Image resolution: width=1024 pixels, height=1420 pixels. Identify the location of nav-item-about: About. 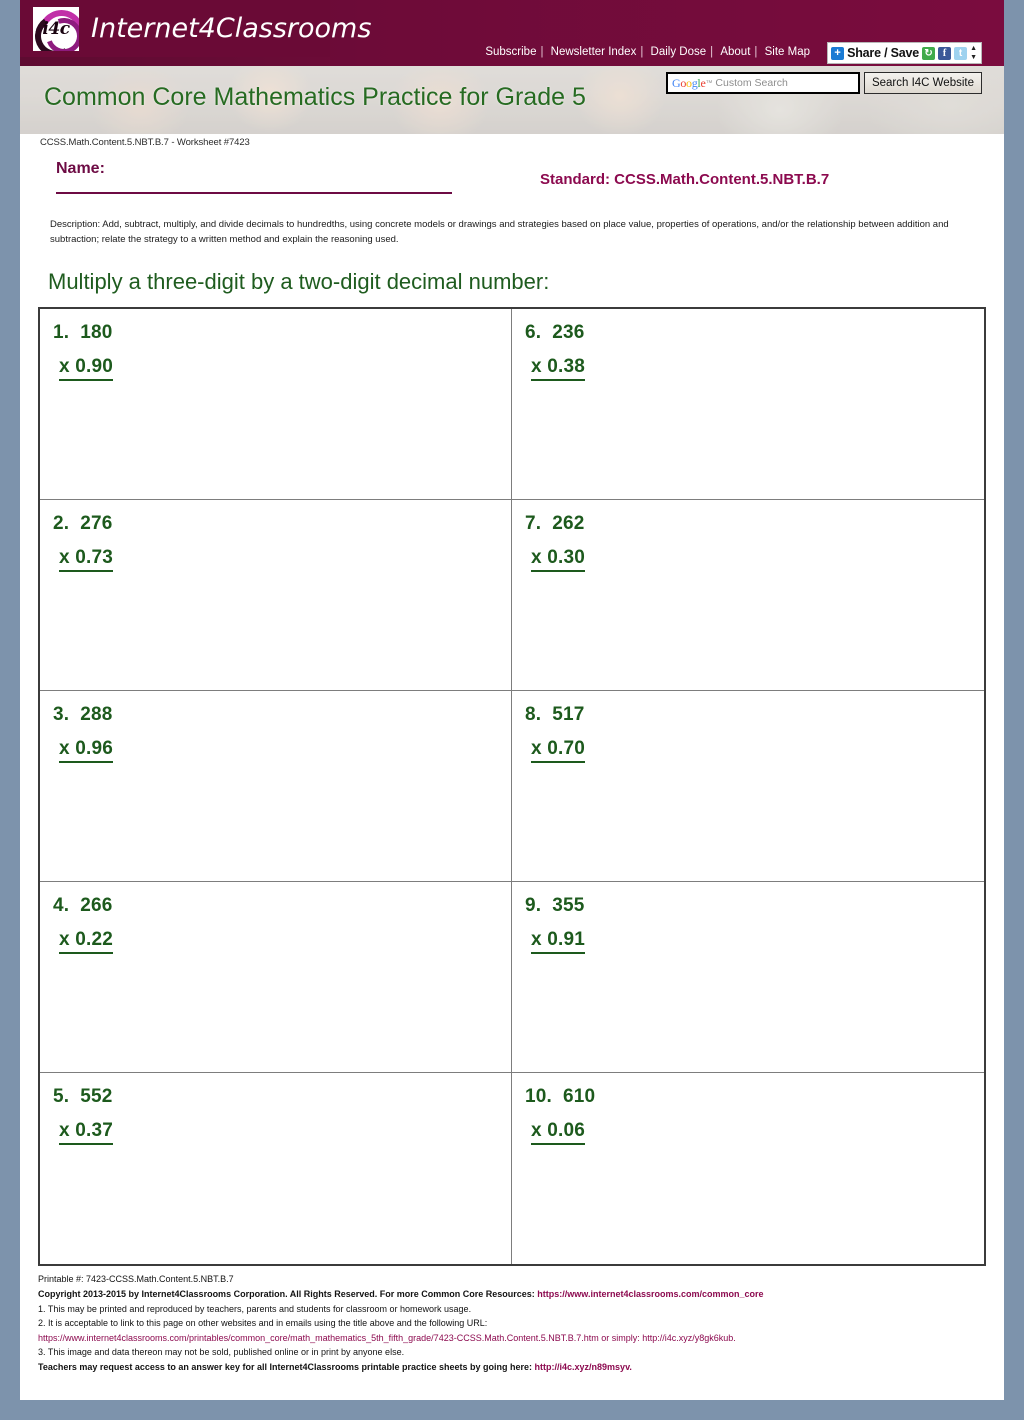
(735, 52).